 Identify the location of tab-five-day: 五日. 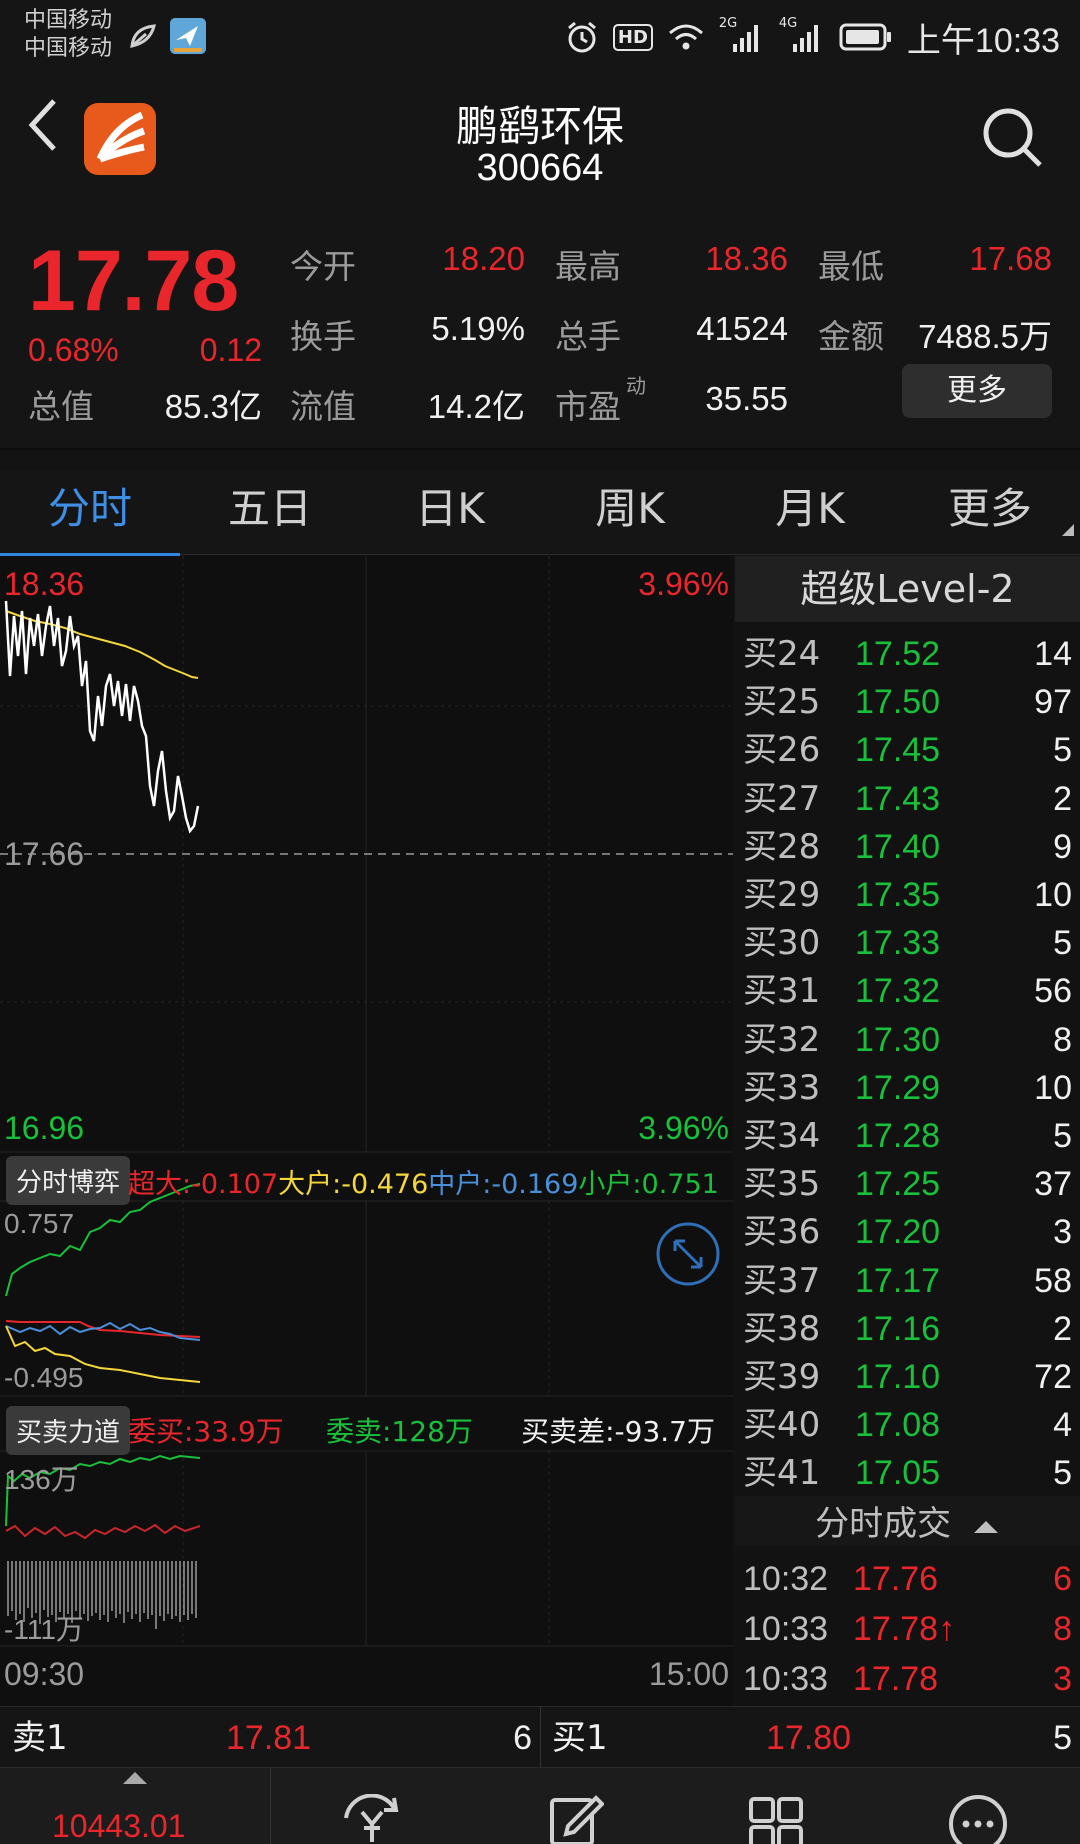
(270, 512).